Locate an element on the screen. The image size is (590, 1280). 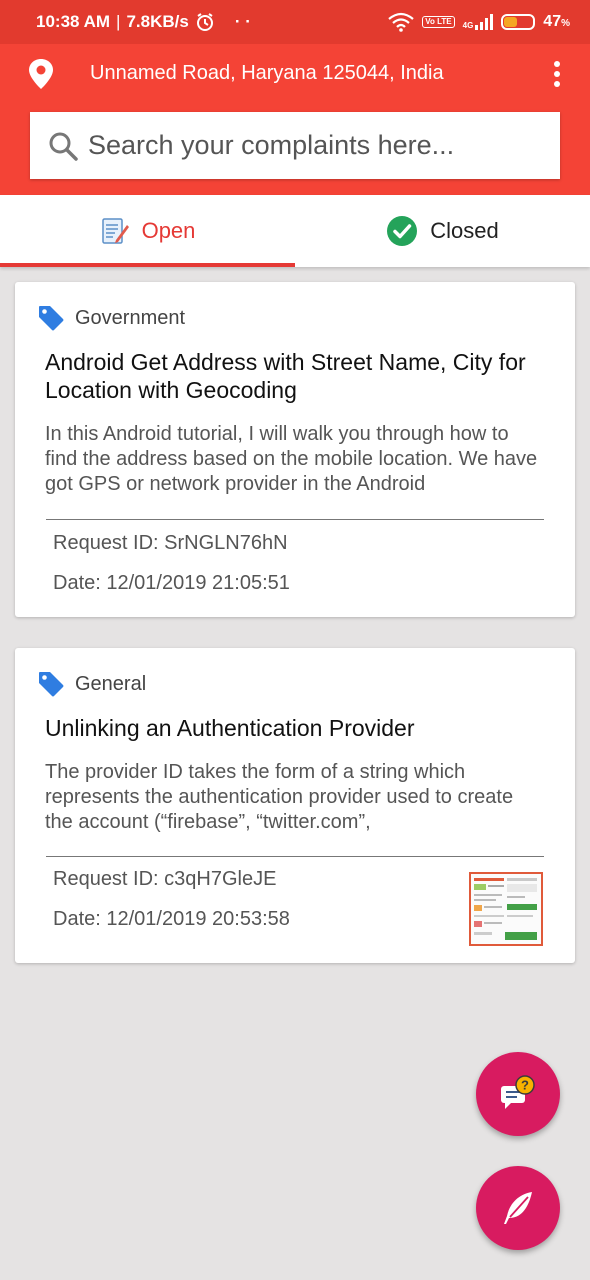
network-type: 4G is located at coordinates (468, 25).